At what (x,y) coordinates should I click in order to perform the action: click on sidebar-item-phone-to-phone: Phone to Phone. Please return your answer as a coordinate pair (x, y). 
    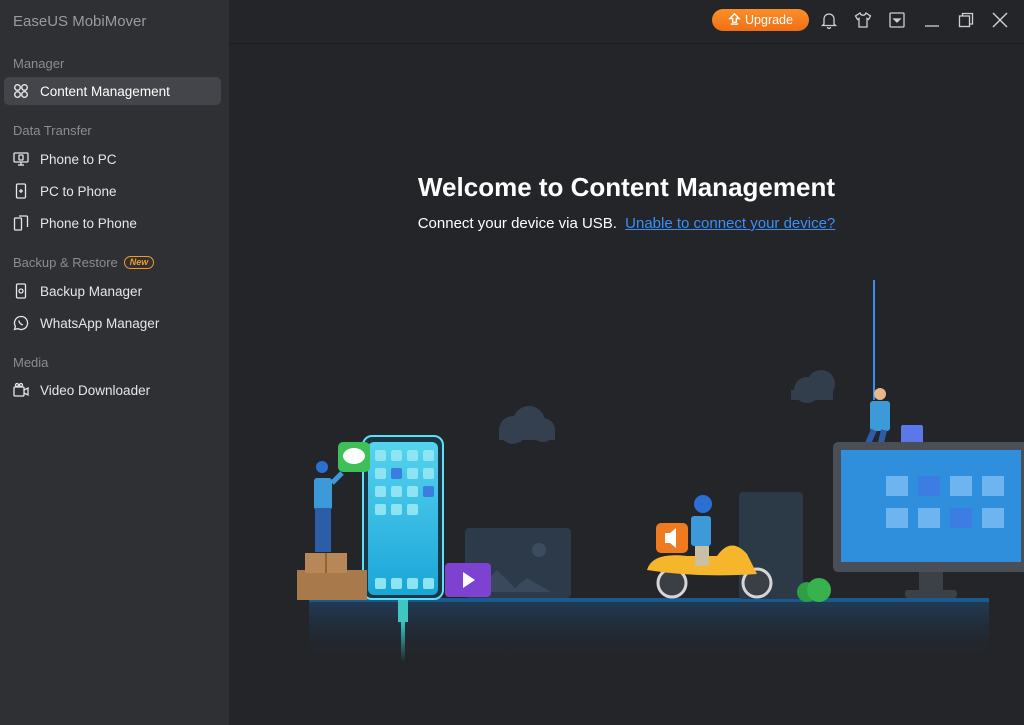
    Looking at the image, I should click on (112, 223).